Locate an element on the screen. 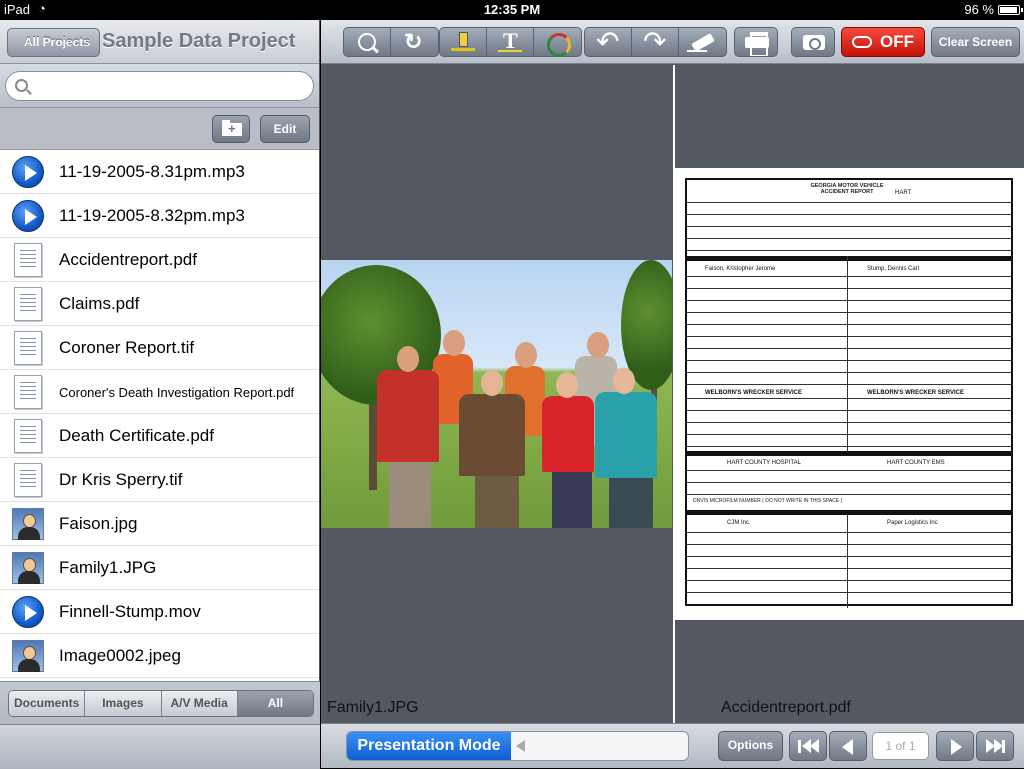 Image resolution: width=1024 pixels, height=769 pixels. file-name: Accidentreport.pdf is located at coordinates (128, 259).